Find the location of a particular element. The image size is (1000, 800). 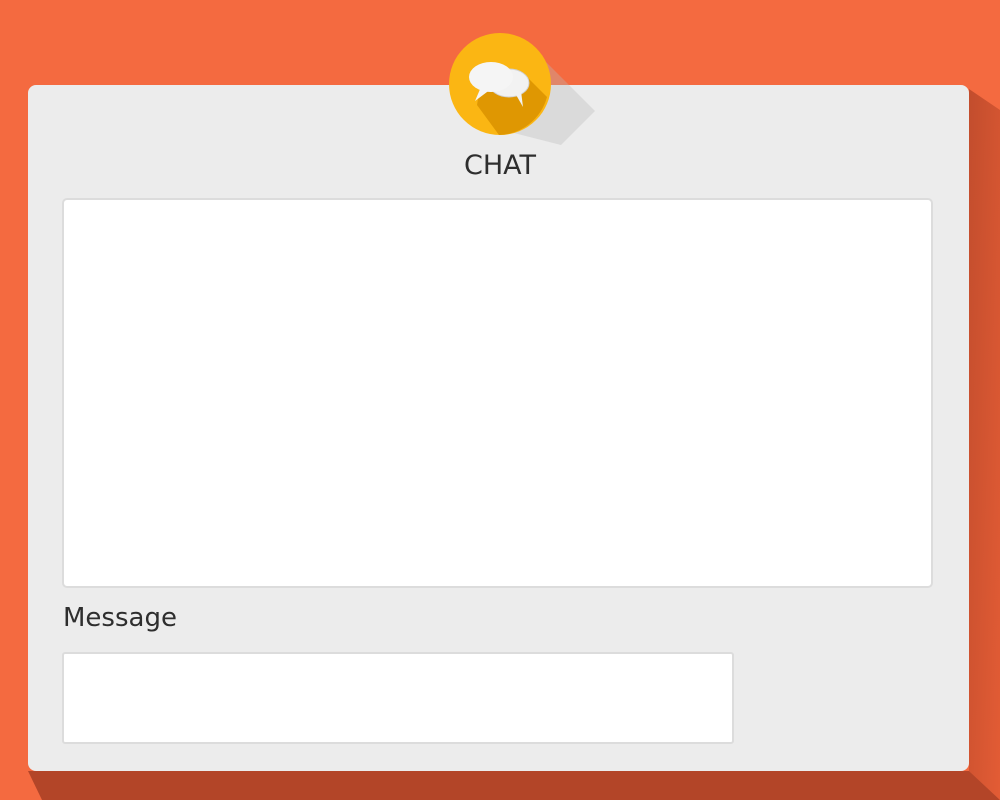

chat-bubbles-icon is located at coordinates (522, 89).